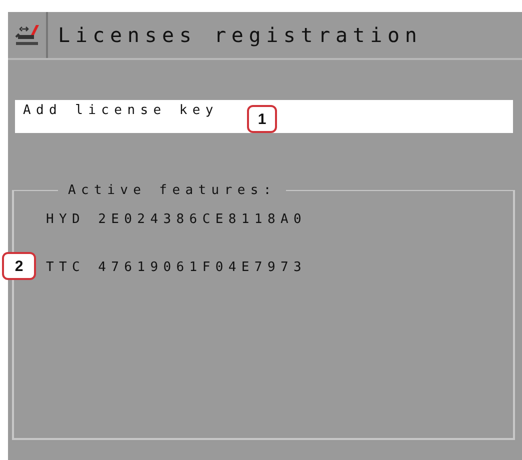  What do you see at coordinates (239, 35) in the screenshot?
I see `screen-title: Licenses registration` at bounding box center [239, 35].